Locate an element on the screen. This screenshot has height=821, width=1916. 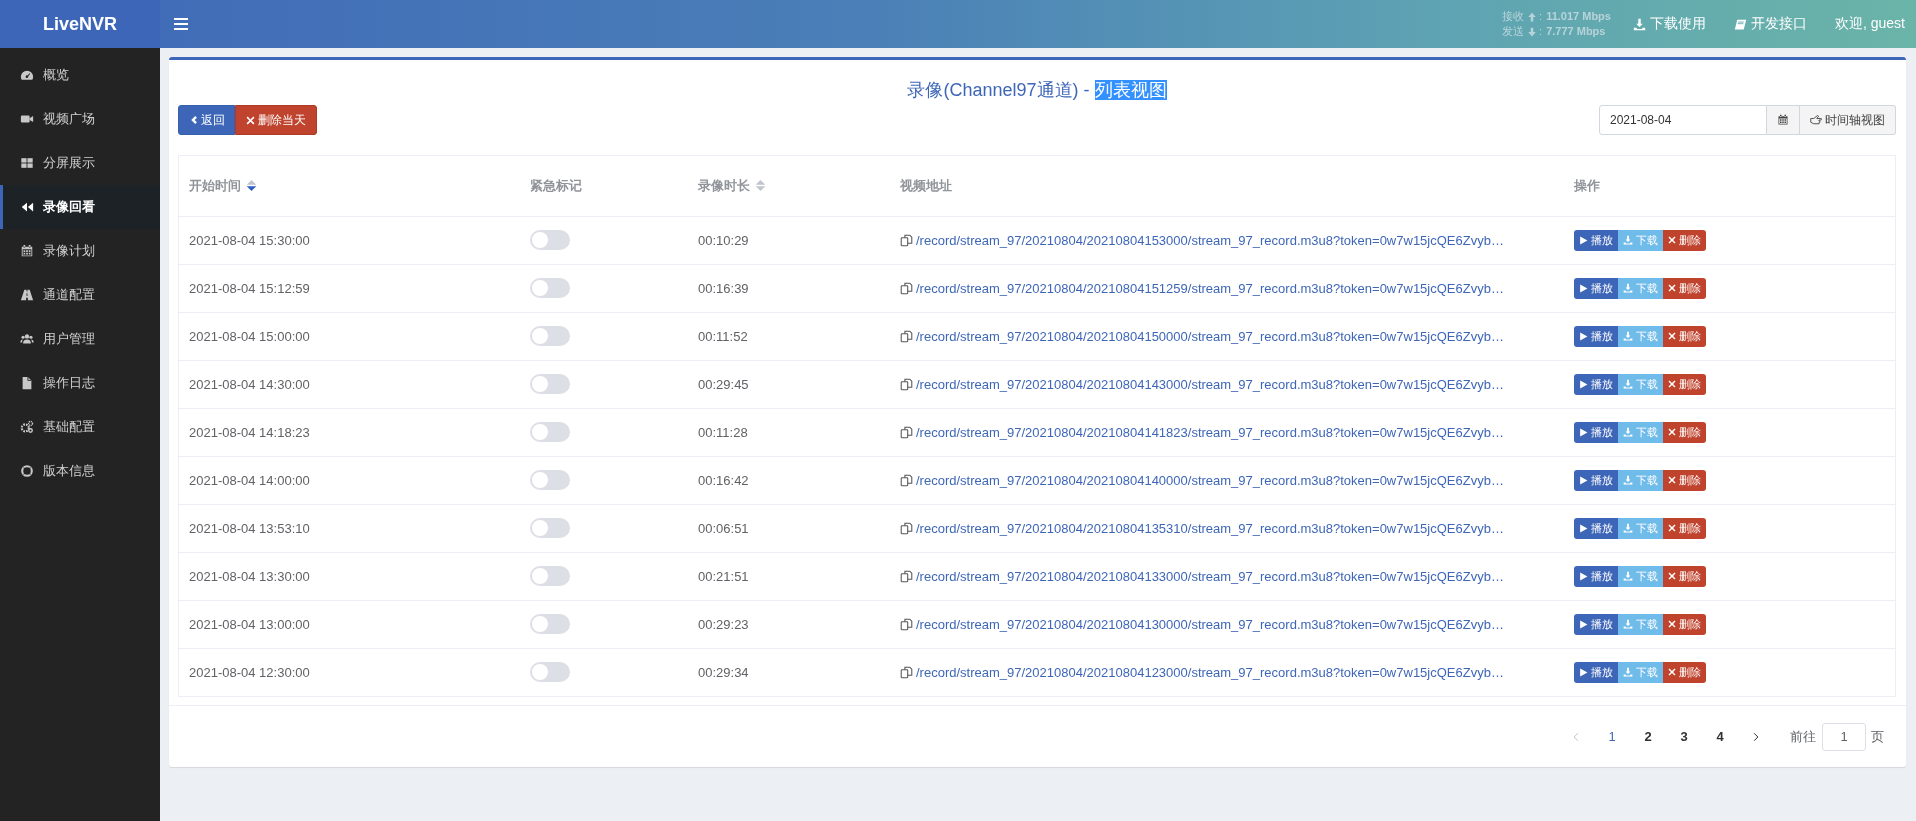
date-field: 2021-08-04 is located at coordinates (1683, 120).